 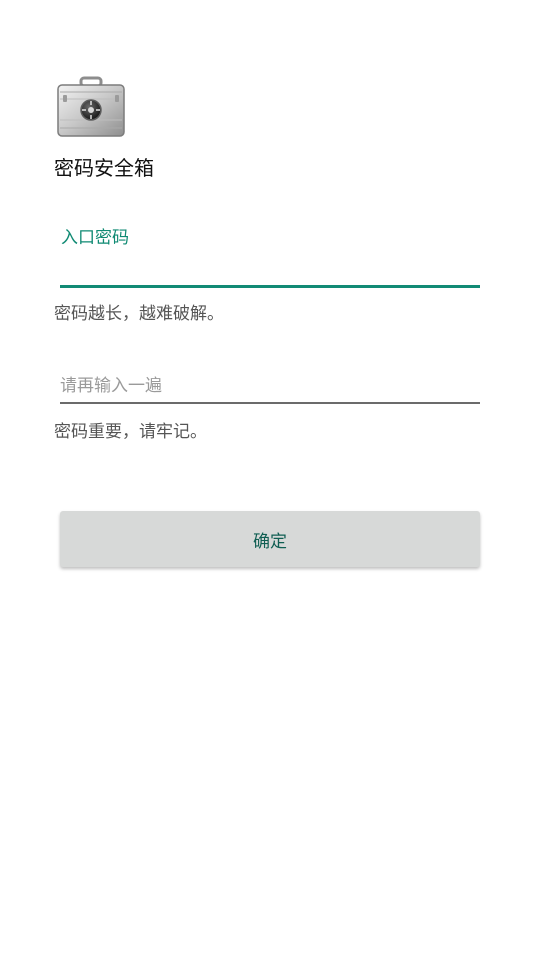 I want to click on password-field-label: 入口密码, so click(x=95, y=238).